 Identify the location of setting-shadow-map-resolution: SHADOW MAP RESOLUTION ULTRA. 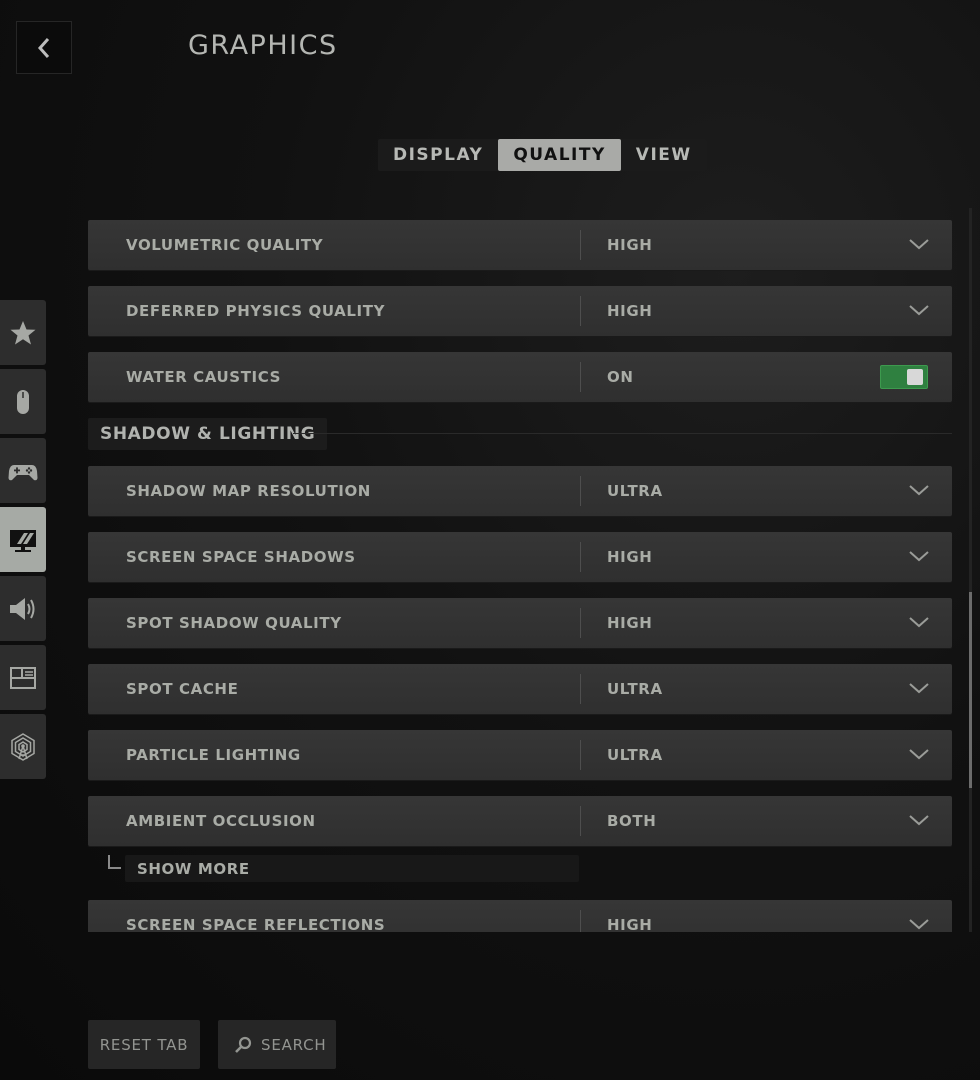
(520, 491).